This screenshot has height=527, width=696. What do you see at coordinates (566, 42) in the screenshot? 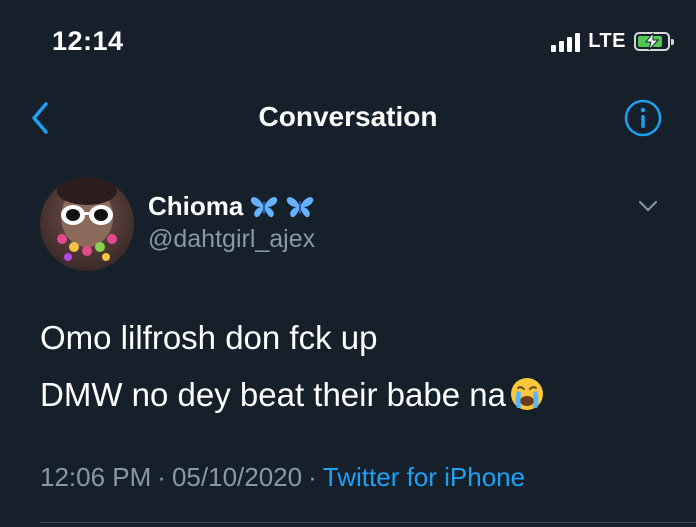
I see `signal-icon` at bounding box center [566, 42].